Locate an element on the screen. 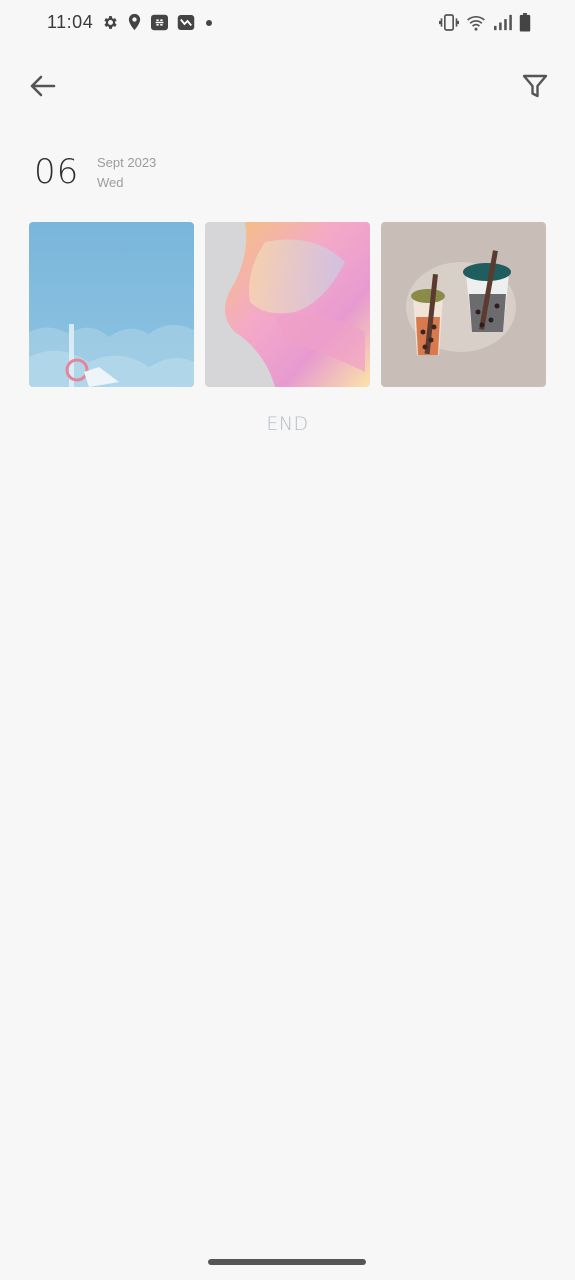 The width and height of the screenshot is (575, 1280). battery-icon is located at coordinates (525, 22).